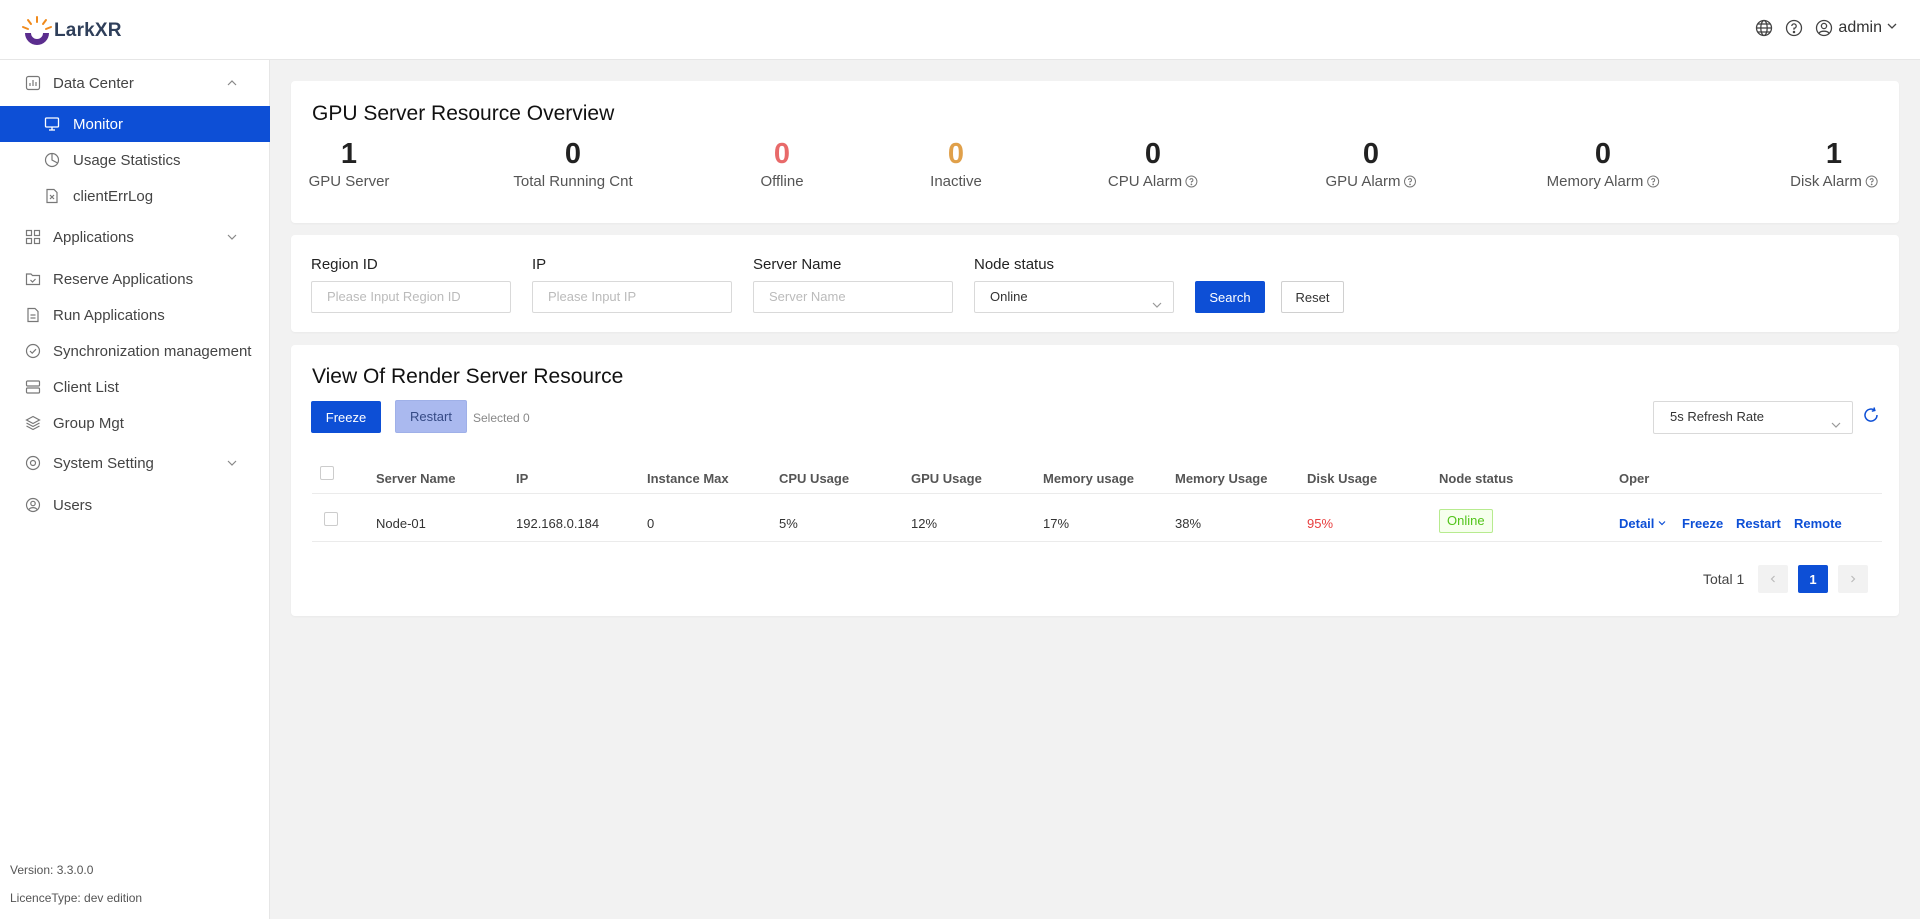 Image resolution: width=1920 pixels, height=919 pixels. I want to click on sidebar-item-label: Applications, so click(93, 237).